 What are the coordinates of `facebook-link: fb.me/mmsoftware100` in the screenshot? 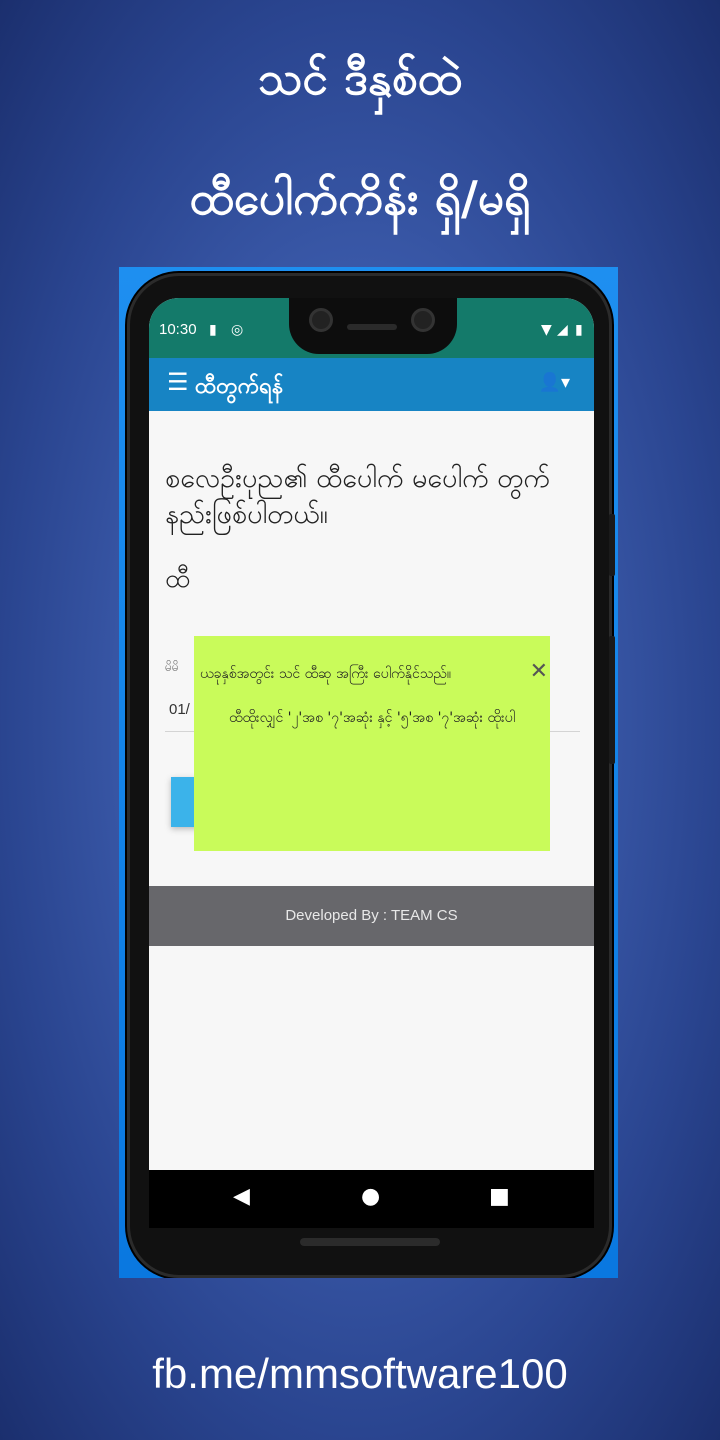 It's located at (360, 1374).